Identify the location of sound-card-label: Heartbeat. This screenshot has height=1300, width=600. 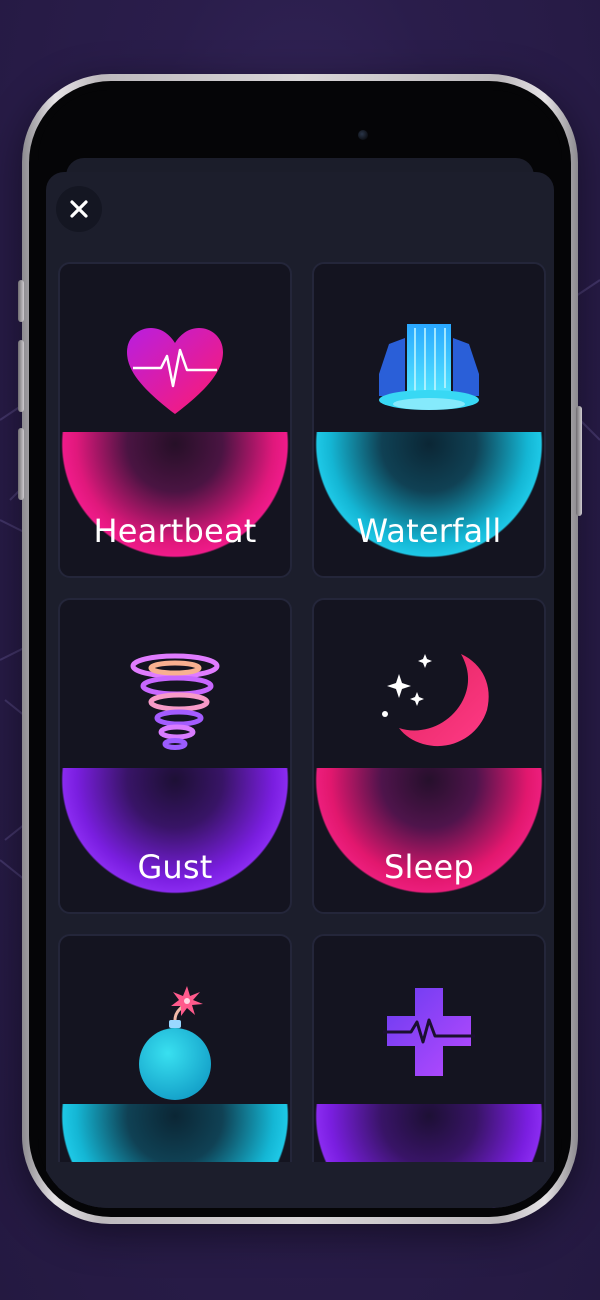
(175, 531).